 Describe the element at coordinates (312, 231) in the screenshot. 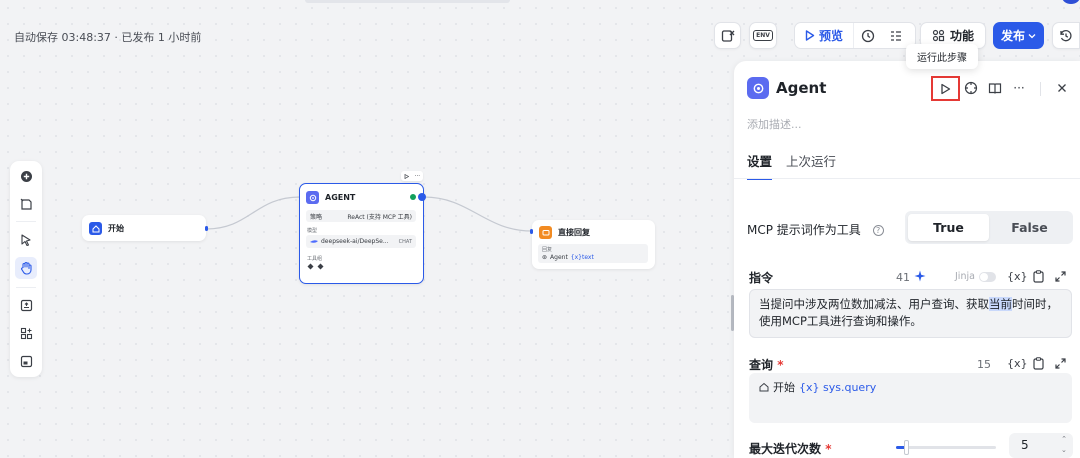

I see `model-label: 模型` at that location.